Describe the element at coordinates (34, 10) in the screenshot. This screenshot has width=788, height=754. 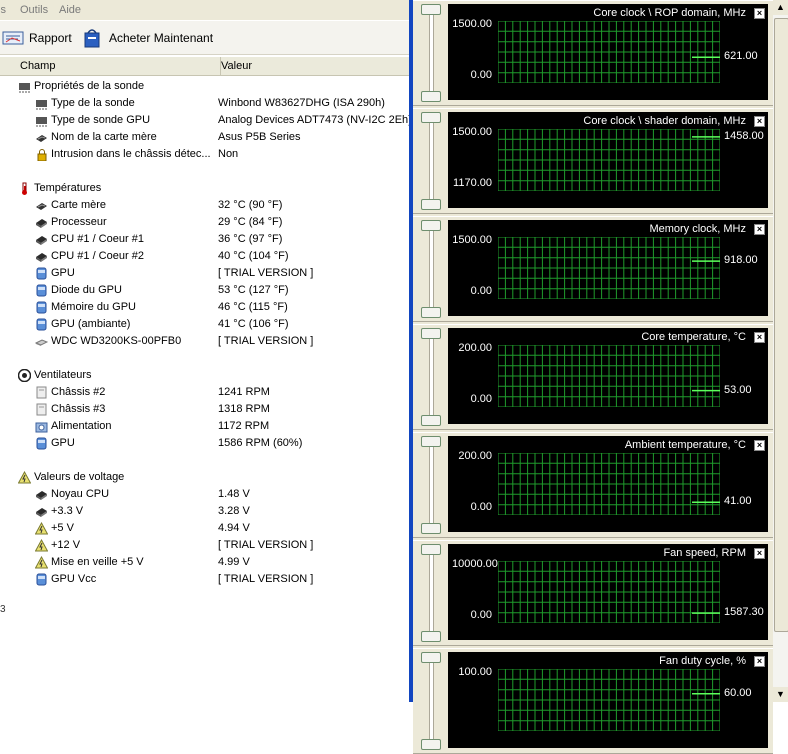
I see `menu-item-tools: Outils` at that location.